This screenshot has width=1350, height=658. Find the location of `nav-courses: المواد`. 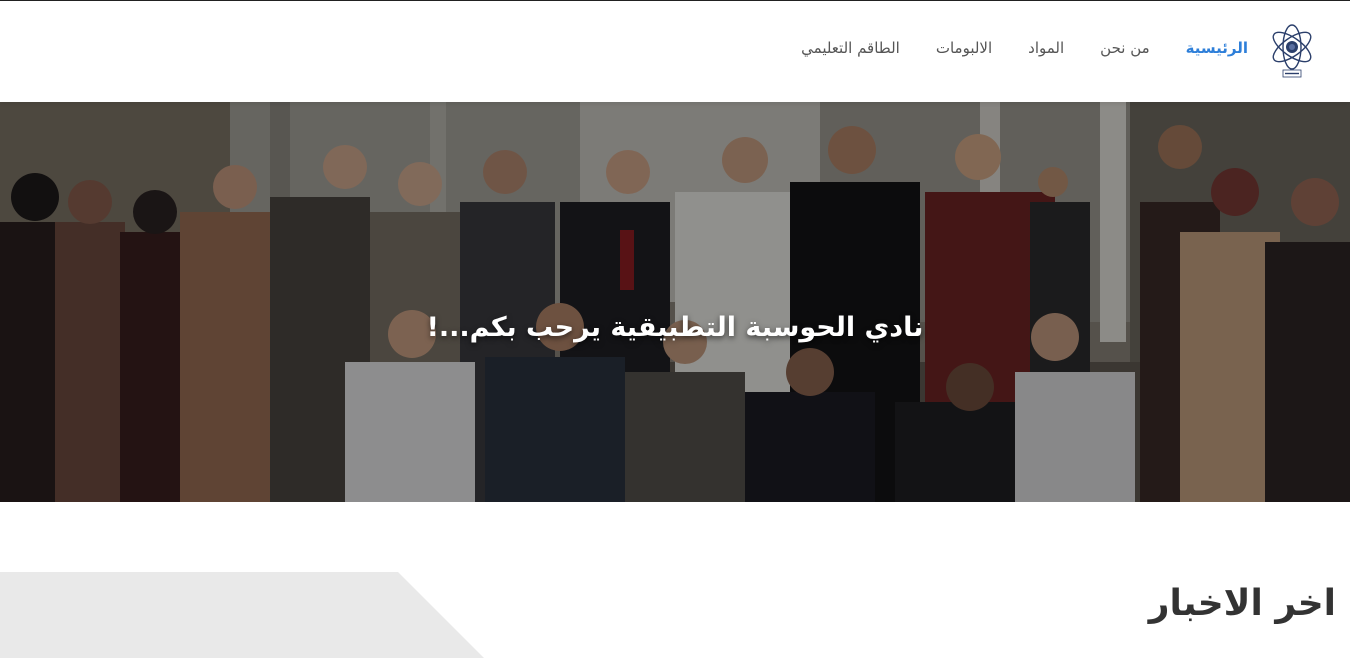

nav-courses: المواد is located at coordinates (1046, 48).